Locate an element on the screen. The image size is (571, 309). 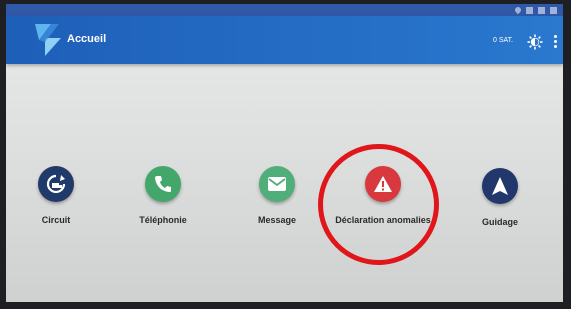
page-title: Accueil is located at coordinates (87, 39).